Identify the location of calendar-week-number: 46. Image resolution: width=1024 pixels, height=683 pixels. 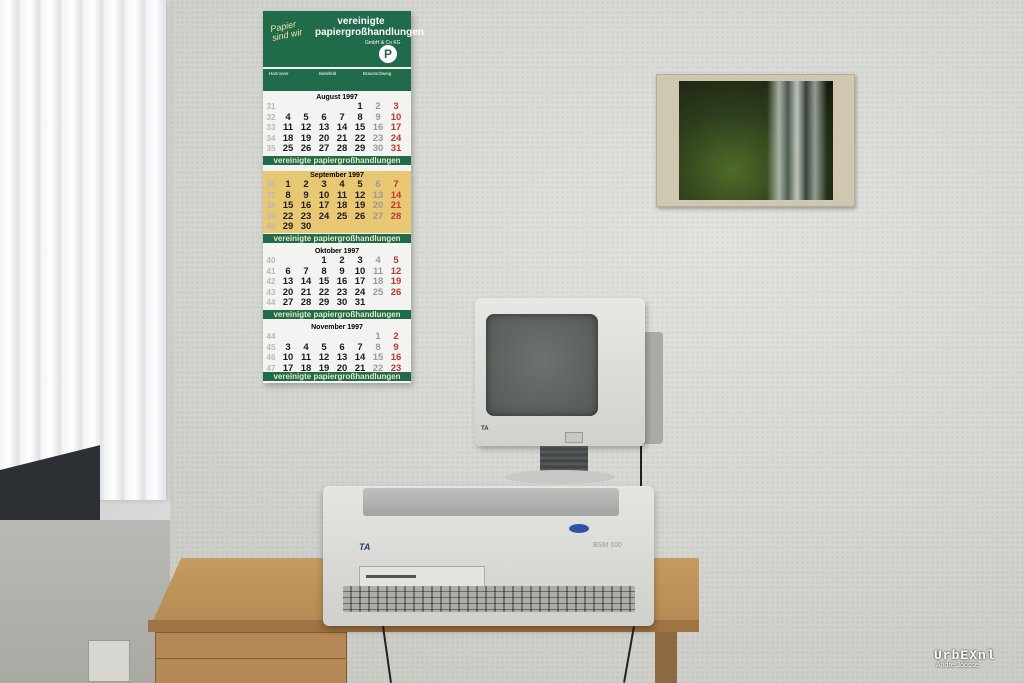
(271, 357).